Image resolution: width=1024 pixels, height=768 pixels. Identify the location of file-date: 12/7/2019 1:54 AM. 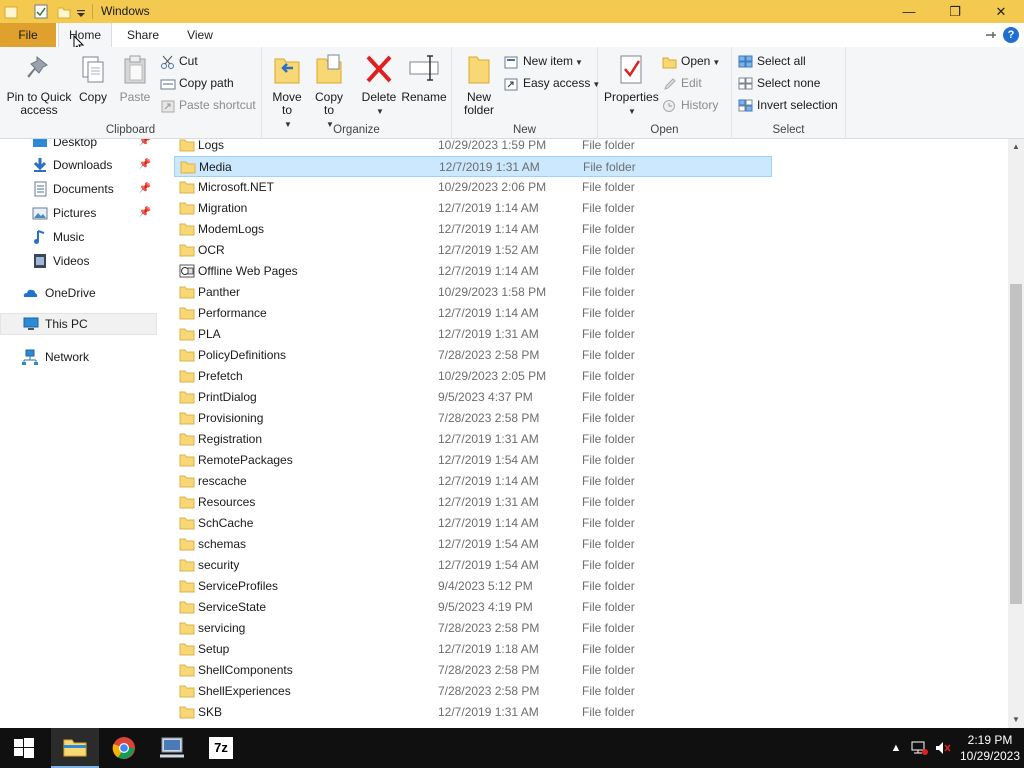
(488, 460).